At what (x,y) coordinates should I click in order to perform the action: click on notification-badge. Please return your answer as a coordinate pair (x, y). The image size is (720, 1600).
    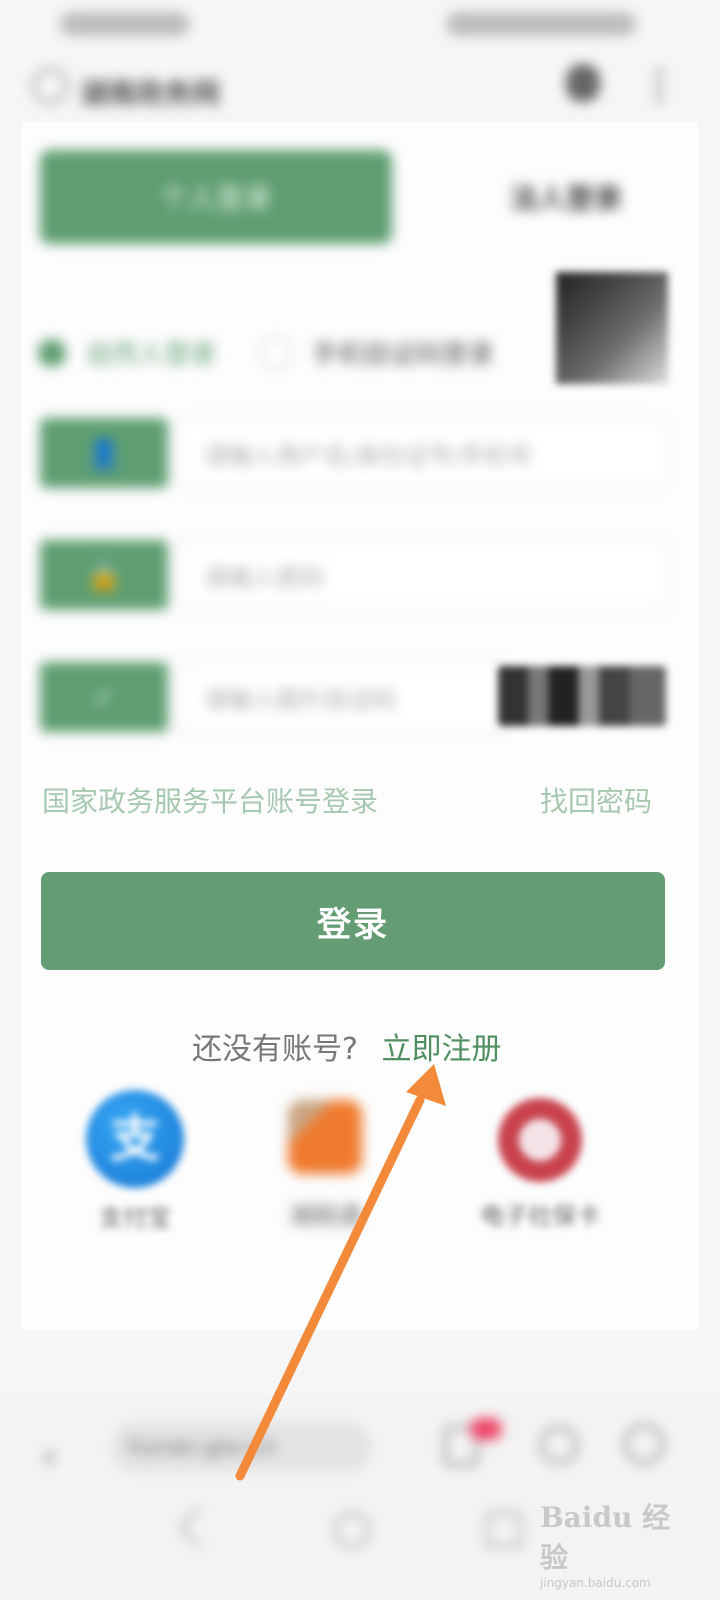
    Looking at the image, I should click on (486, 1429).